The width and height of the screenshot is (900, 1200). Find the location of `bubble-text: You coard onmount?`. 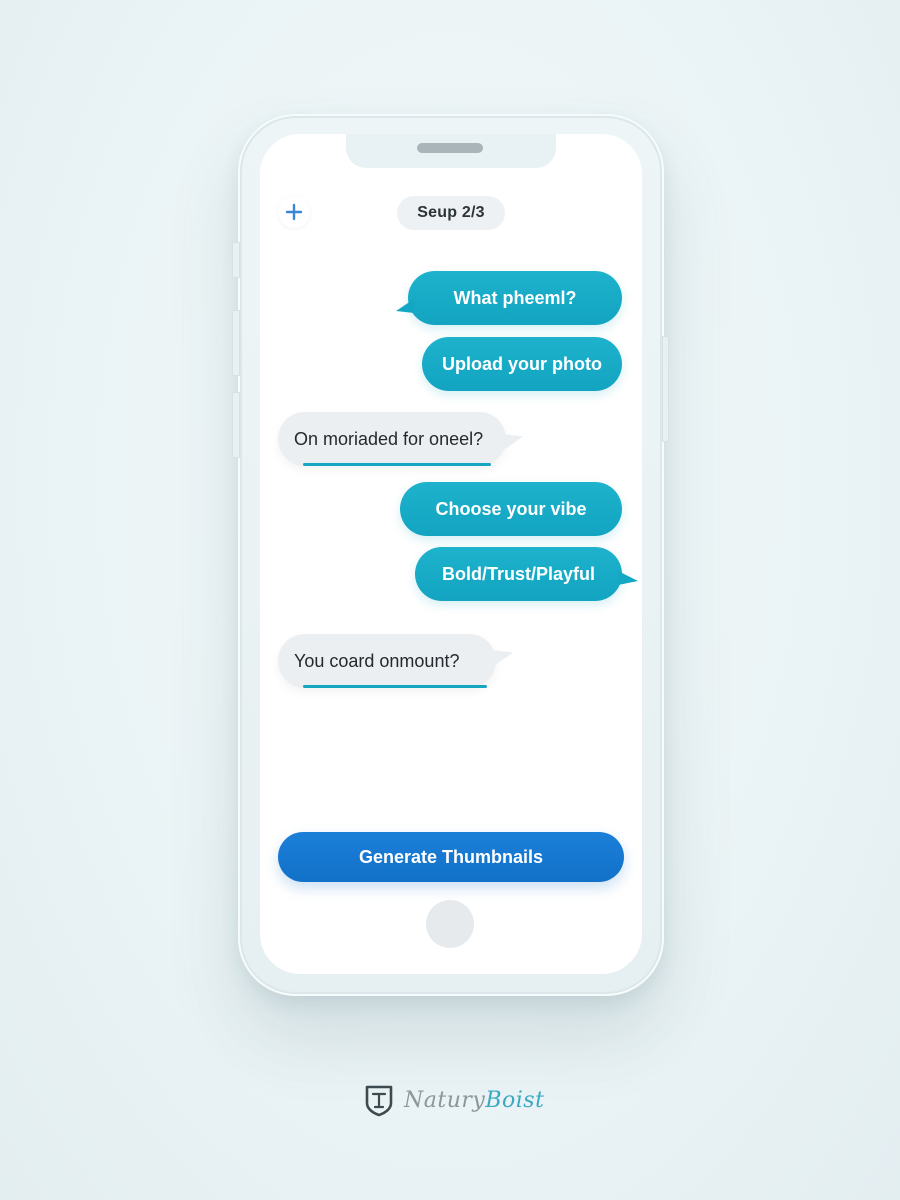

bubble-text: You coard onmount? is located at coordinates (377, 660).